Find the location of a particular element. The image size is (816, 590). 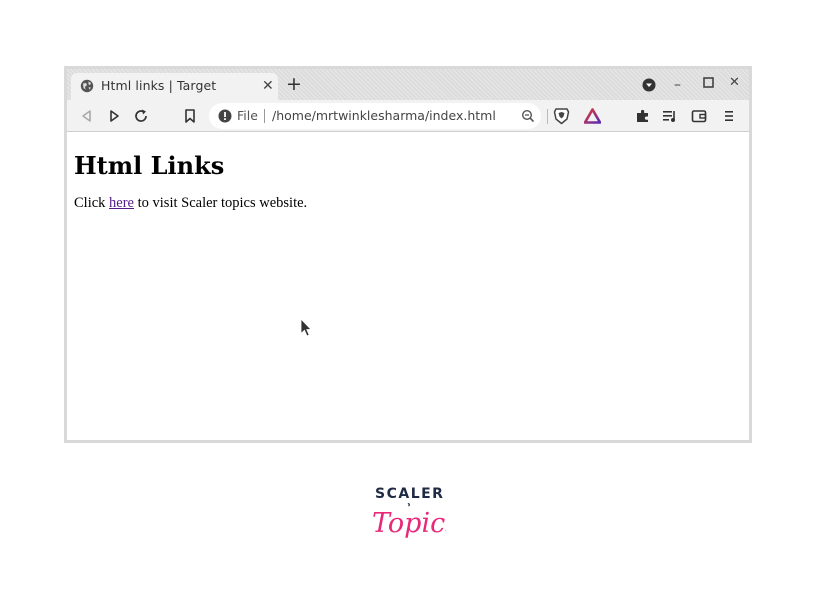

logo-topics-wordmark: Topics is located at coordinates (409, 521).